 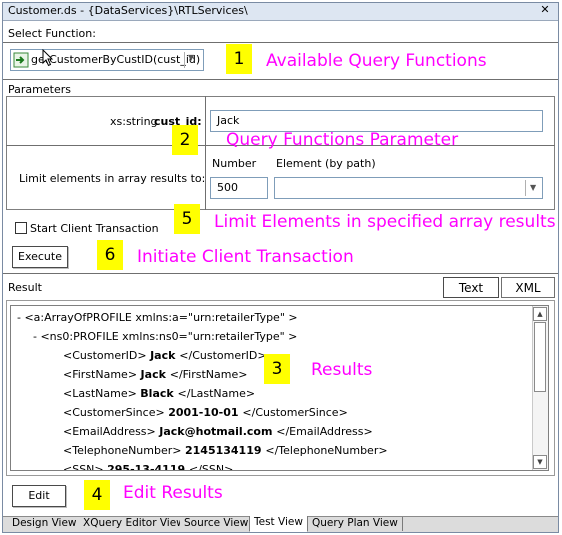 What do you see at coordinates (216, 393) in the screenshot?
I see `xml-tag-close: </LastName>` at bounding box center [216, 393].